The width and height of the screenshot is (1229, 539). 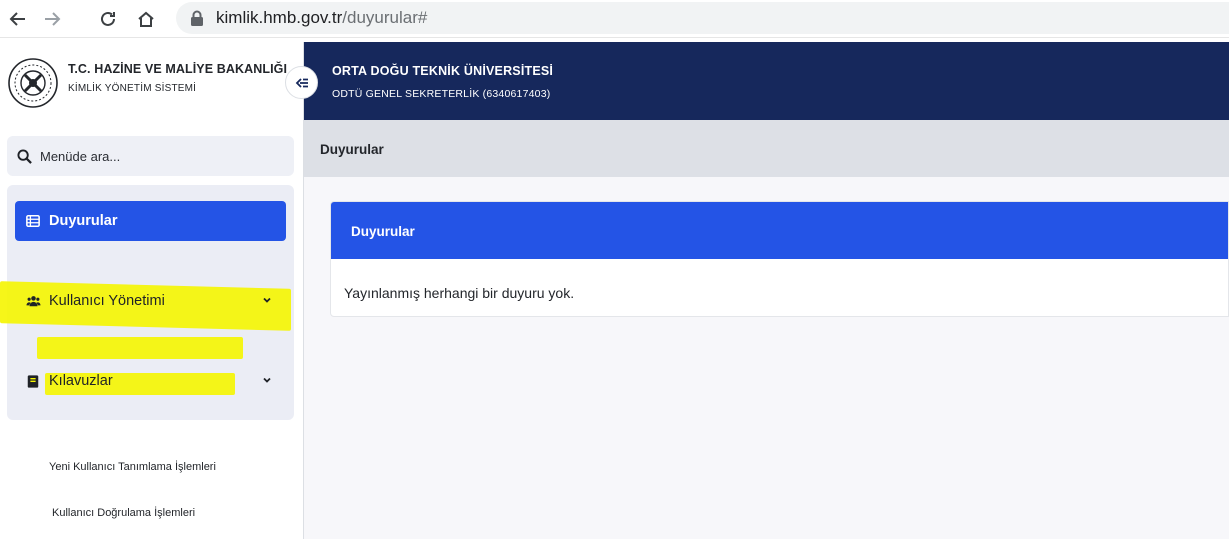 I want to click on search-icon, so click(x=24, y=156).